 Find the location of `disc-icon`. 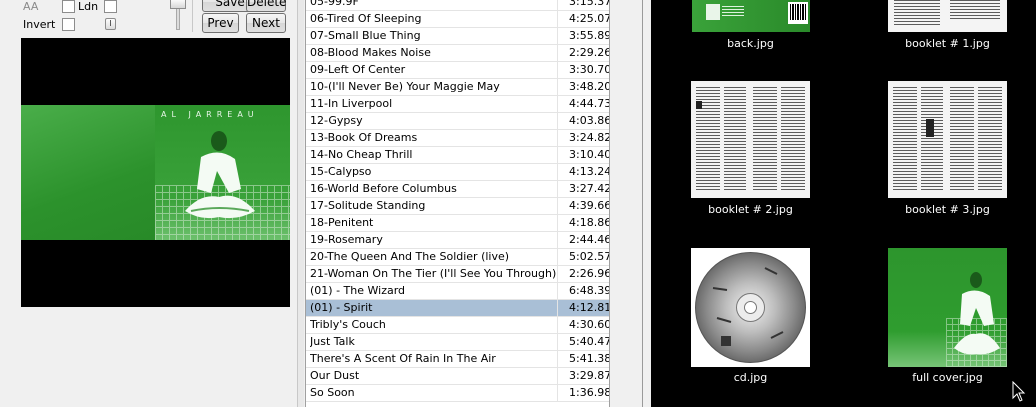

disc-icon is located at coordinates (750, 307).